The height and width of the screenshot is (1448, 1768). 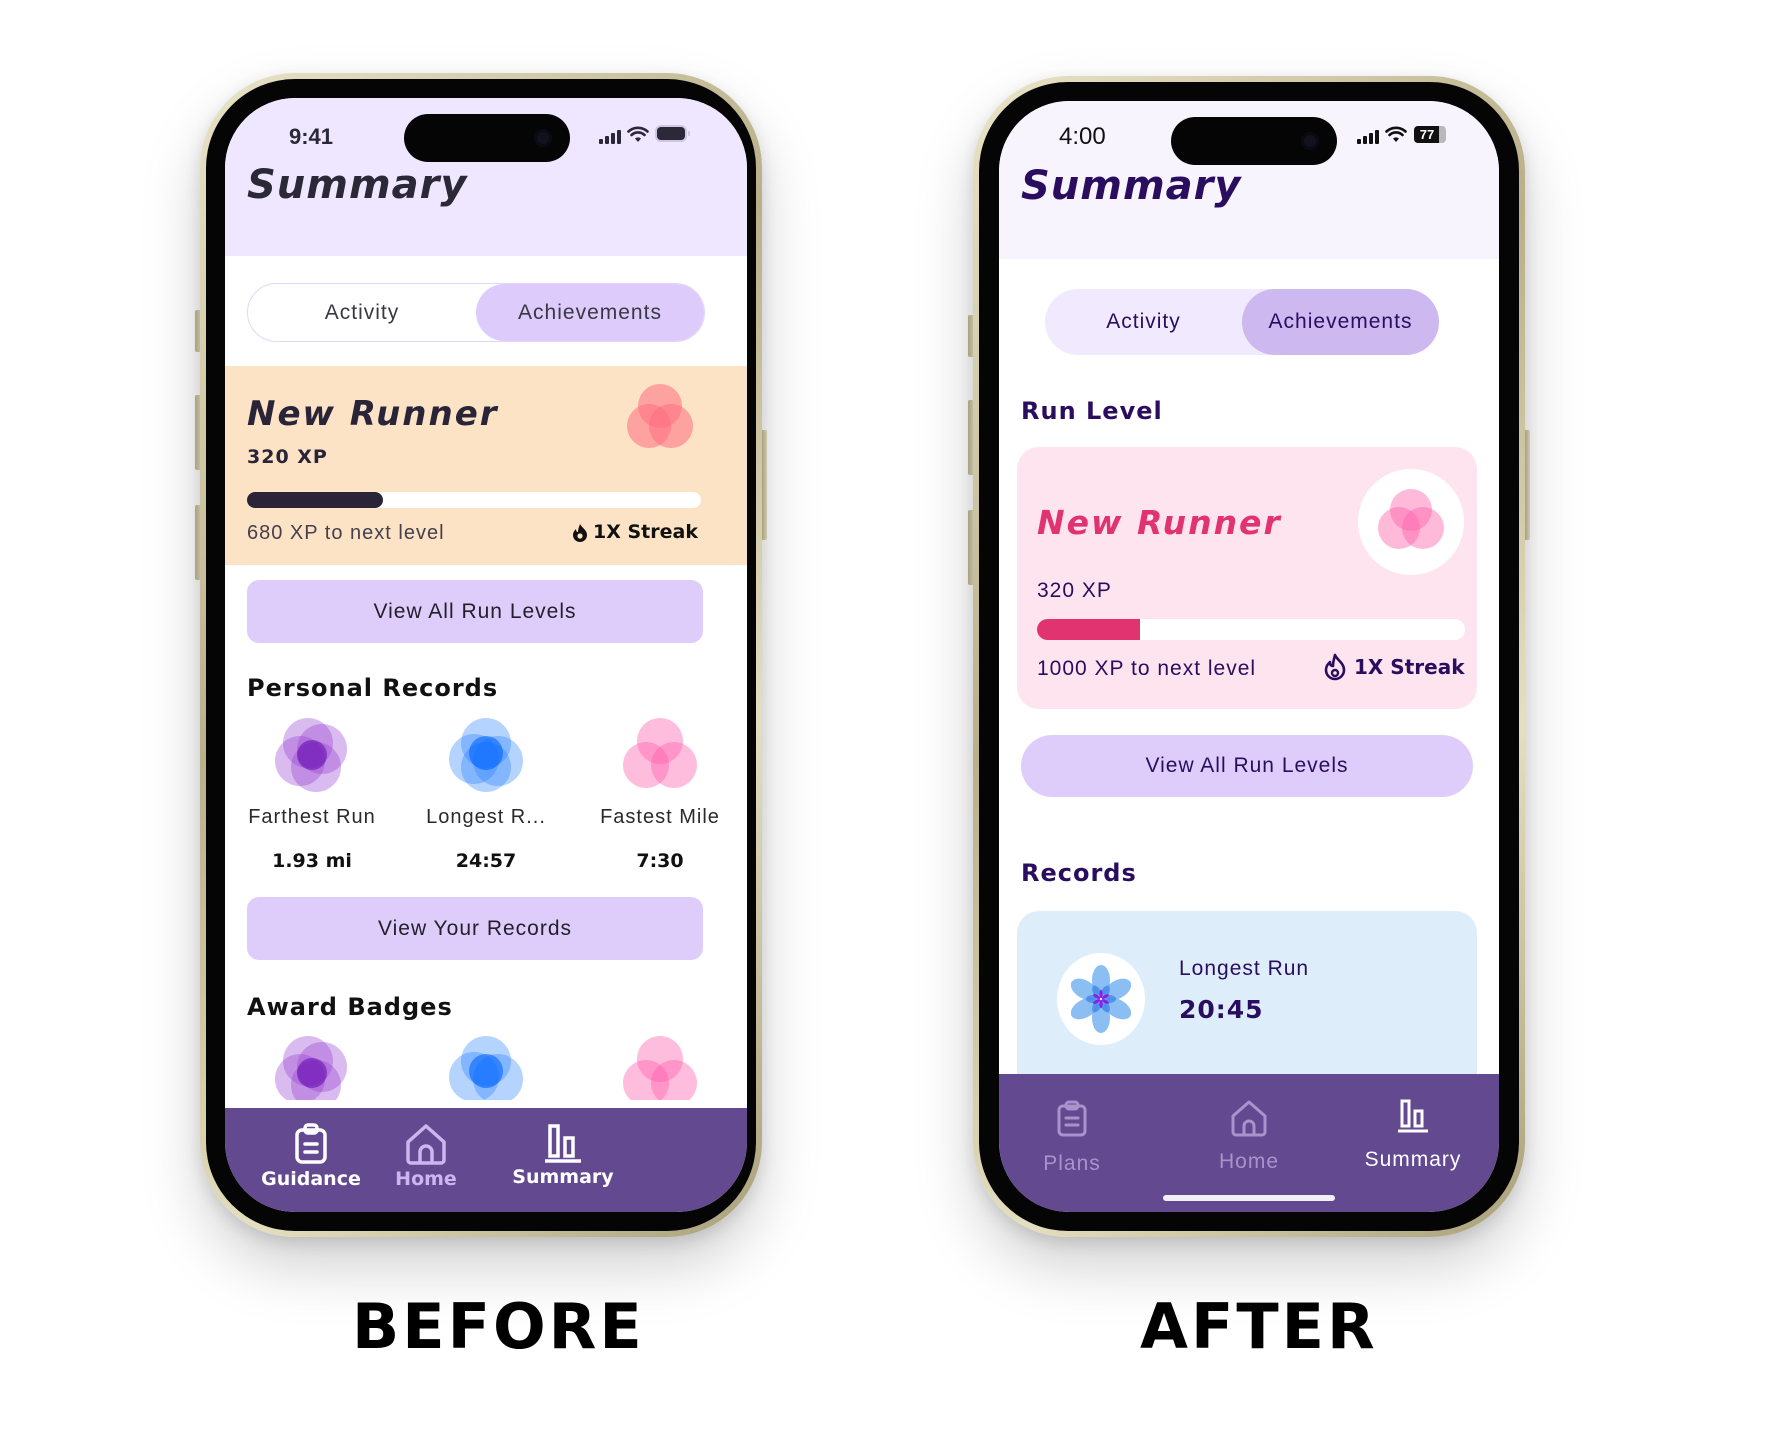 What do you see at coordinates (312, 817) in the screenshot?
I see `record-label: Farthest Run` at bounding box center [312, 817].